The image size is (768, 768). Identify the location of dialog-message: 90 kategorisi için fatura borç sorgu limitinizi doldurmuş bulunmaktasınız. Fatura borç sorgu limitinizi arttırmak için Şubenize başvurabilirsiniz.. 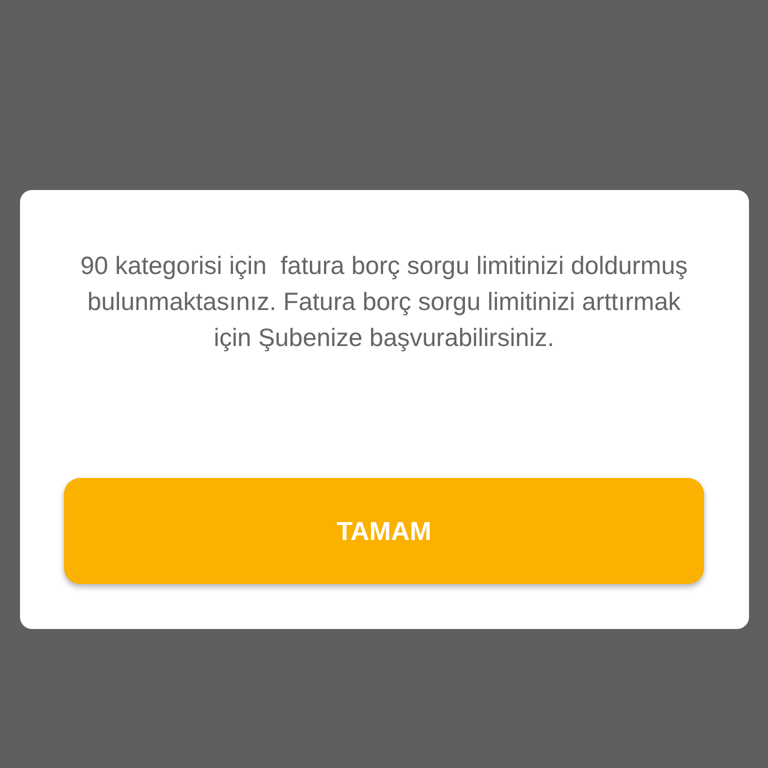
(384, 302).